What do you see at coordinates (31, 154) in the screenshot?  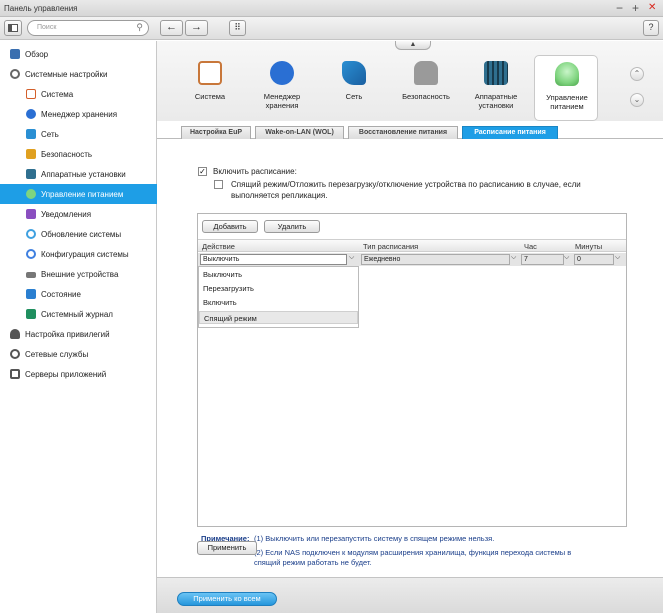 I see `lock-icon` at bounding box center [31, 154].